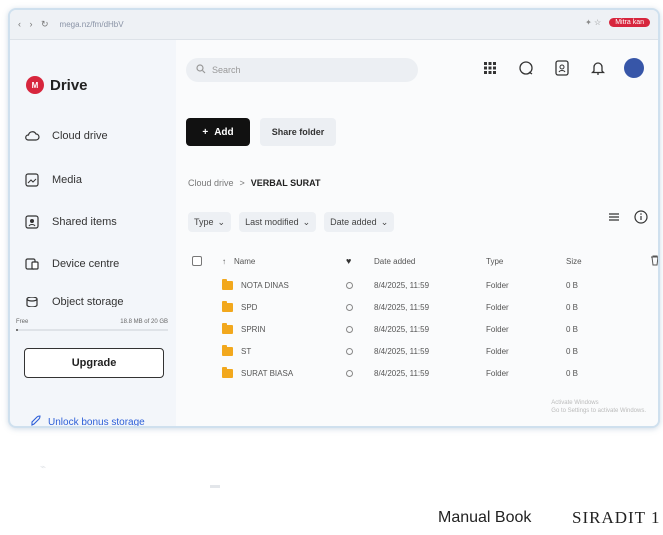 The width and height of the screenshot is (663, 535). Describe the element at coordinates (211, 183) in the screenshot. I see `breadcrumb-root: Cloud drive` at that location.